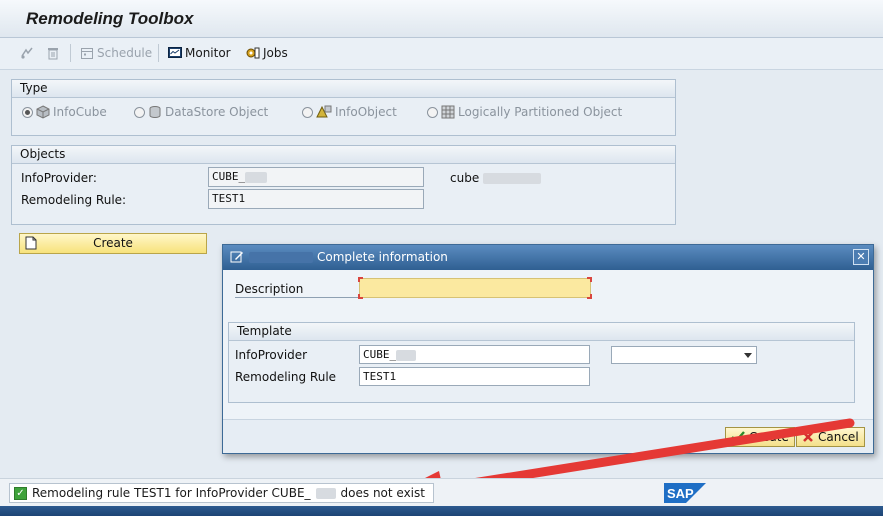 The width and height of the screenshot is (883, 516). I want to click on template-infoprovider-select, so click(684, 355).